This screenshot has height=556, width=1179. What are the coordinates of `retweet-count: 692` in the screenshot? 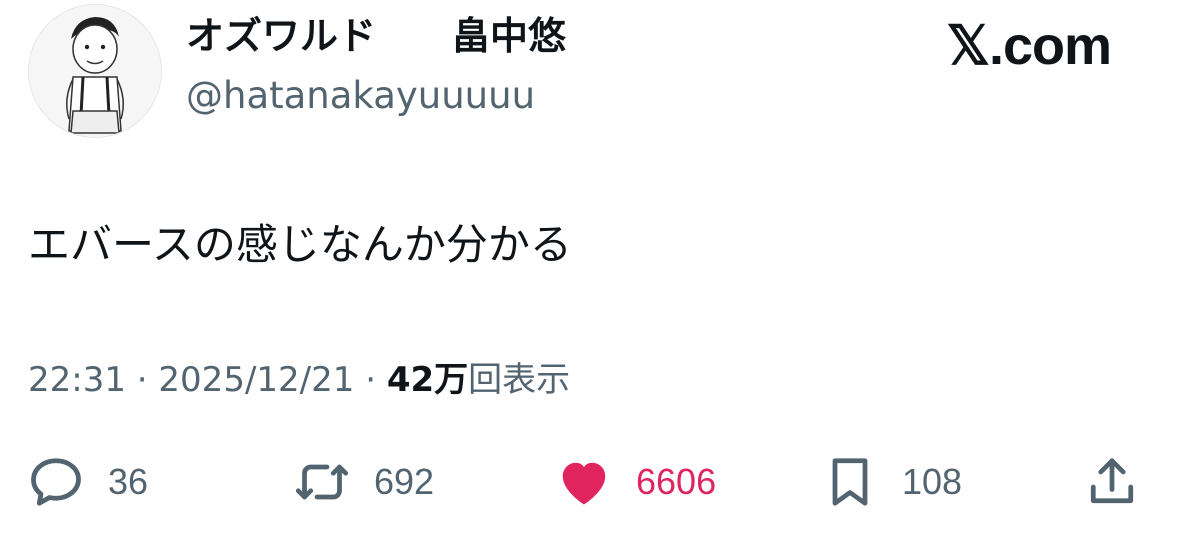 It's located at (404, 481).